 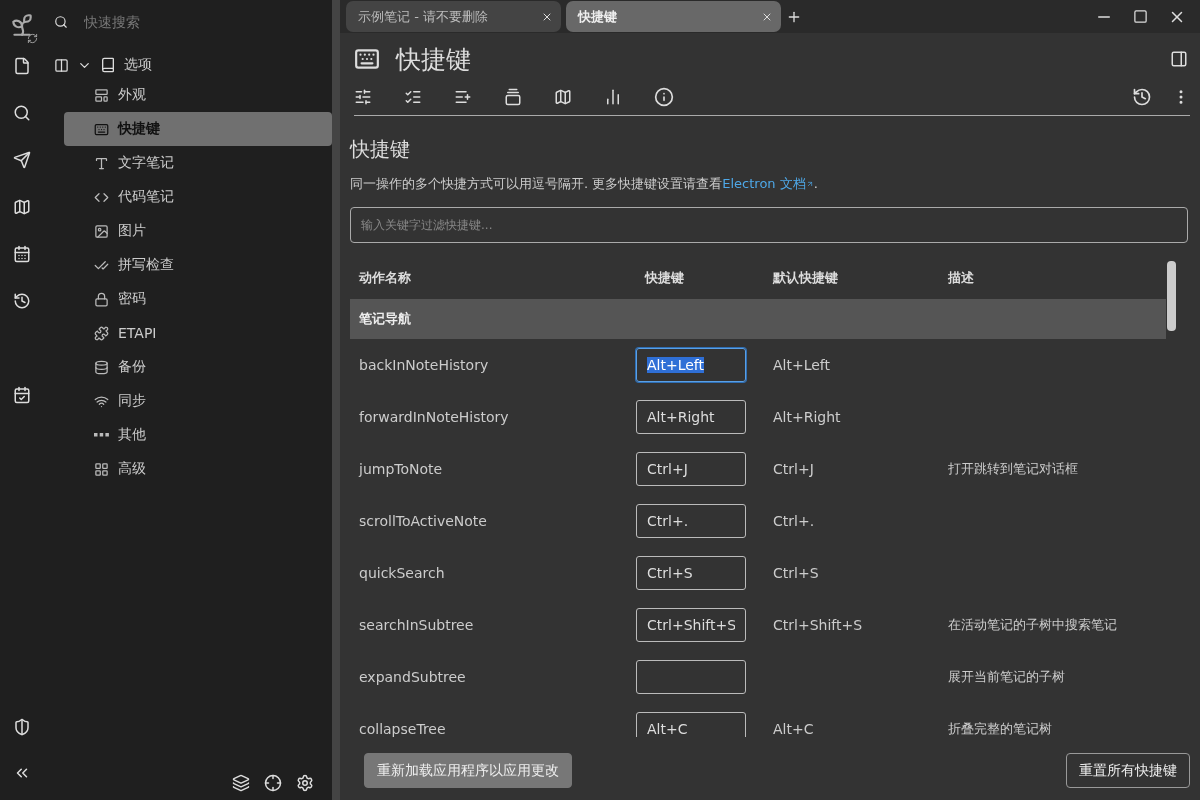 I want to click on text-icon, so click(x=101, y=163).